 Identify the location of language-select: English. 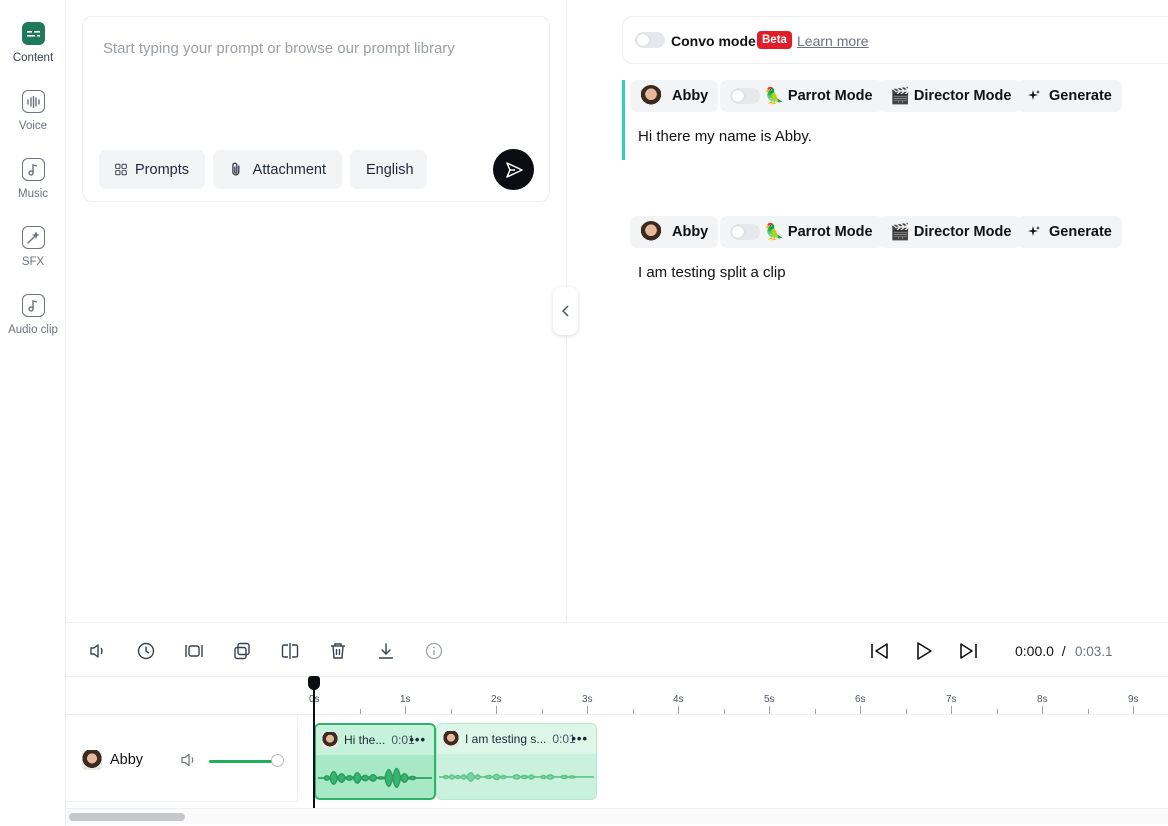
(388, 169).